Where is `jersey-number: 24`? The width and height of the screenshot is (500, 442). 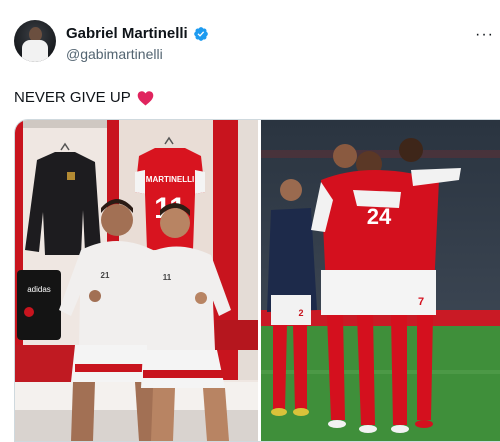
jersey-number: 24 is located at coordinates (379, 216).